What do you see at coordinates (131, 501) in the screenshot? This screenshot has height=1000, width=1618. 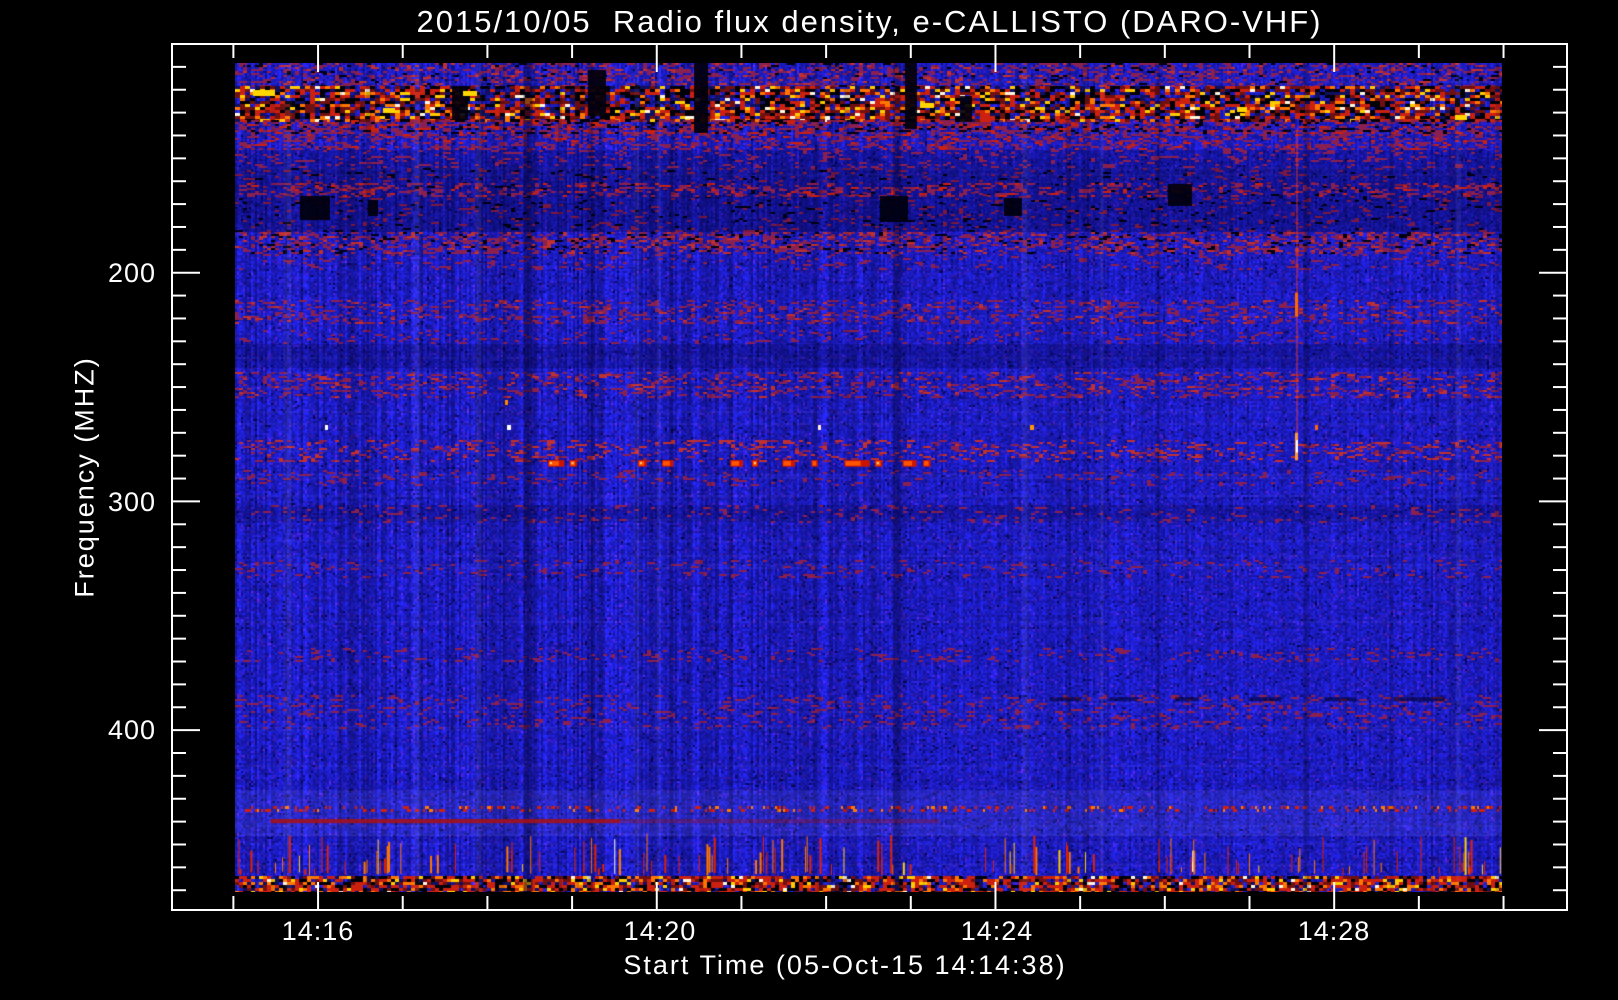 I see `y-tick-label: 300` at bounding box center [131, 501].